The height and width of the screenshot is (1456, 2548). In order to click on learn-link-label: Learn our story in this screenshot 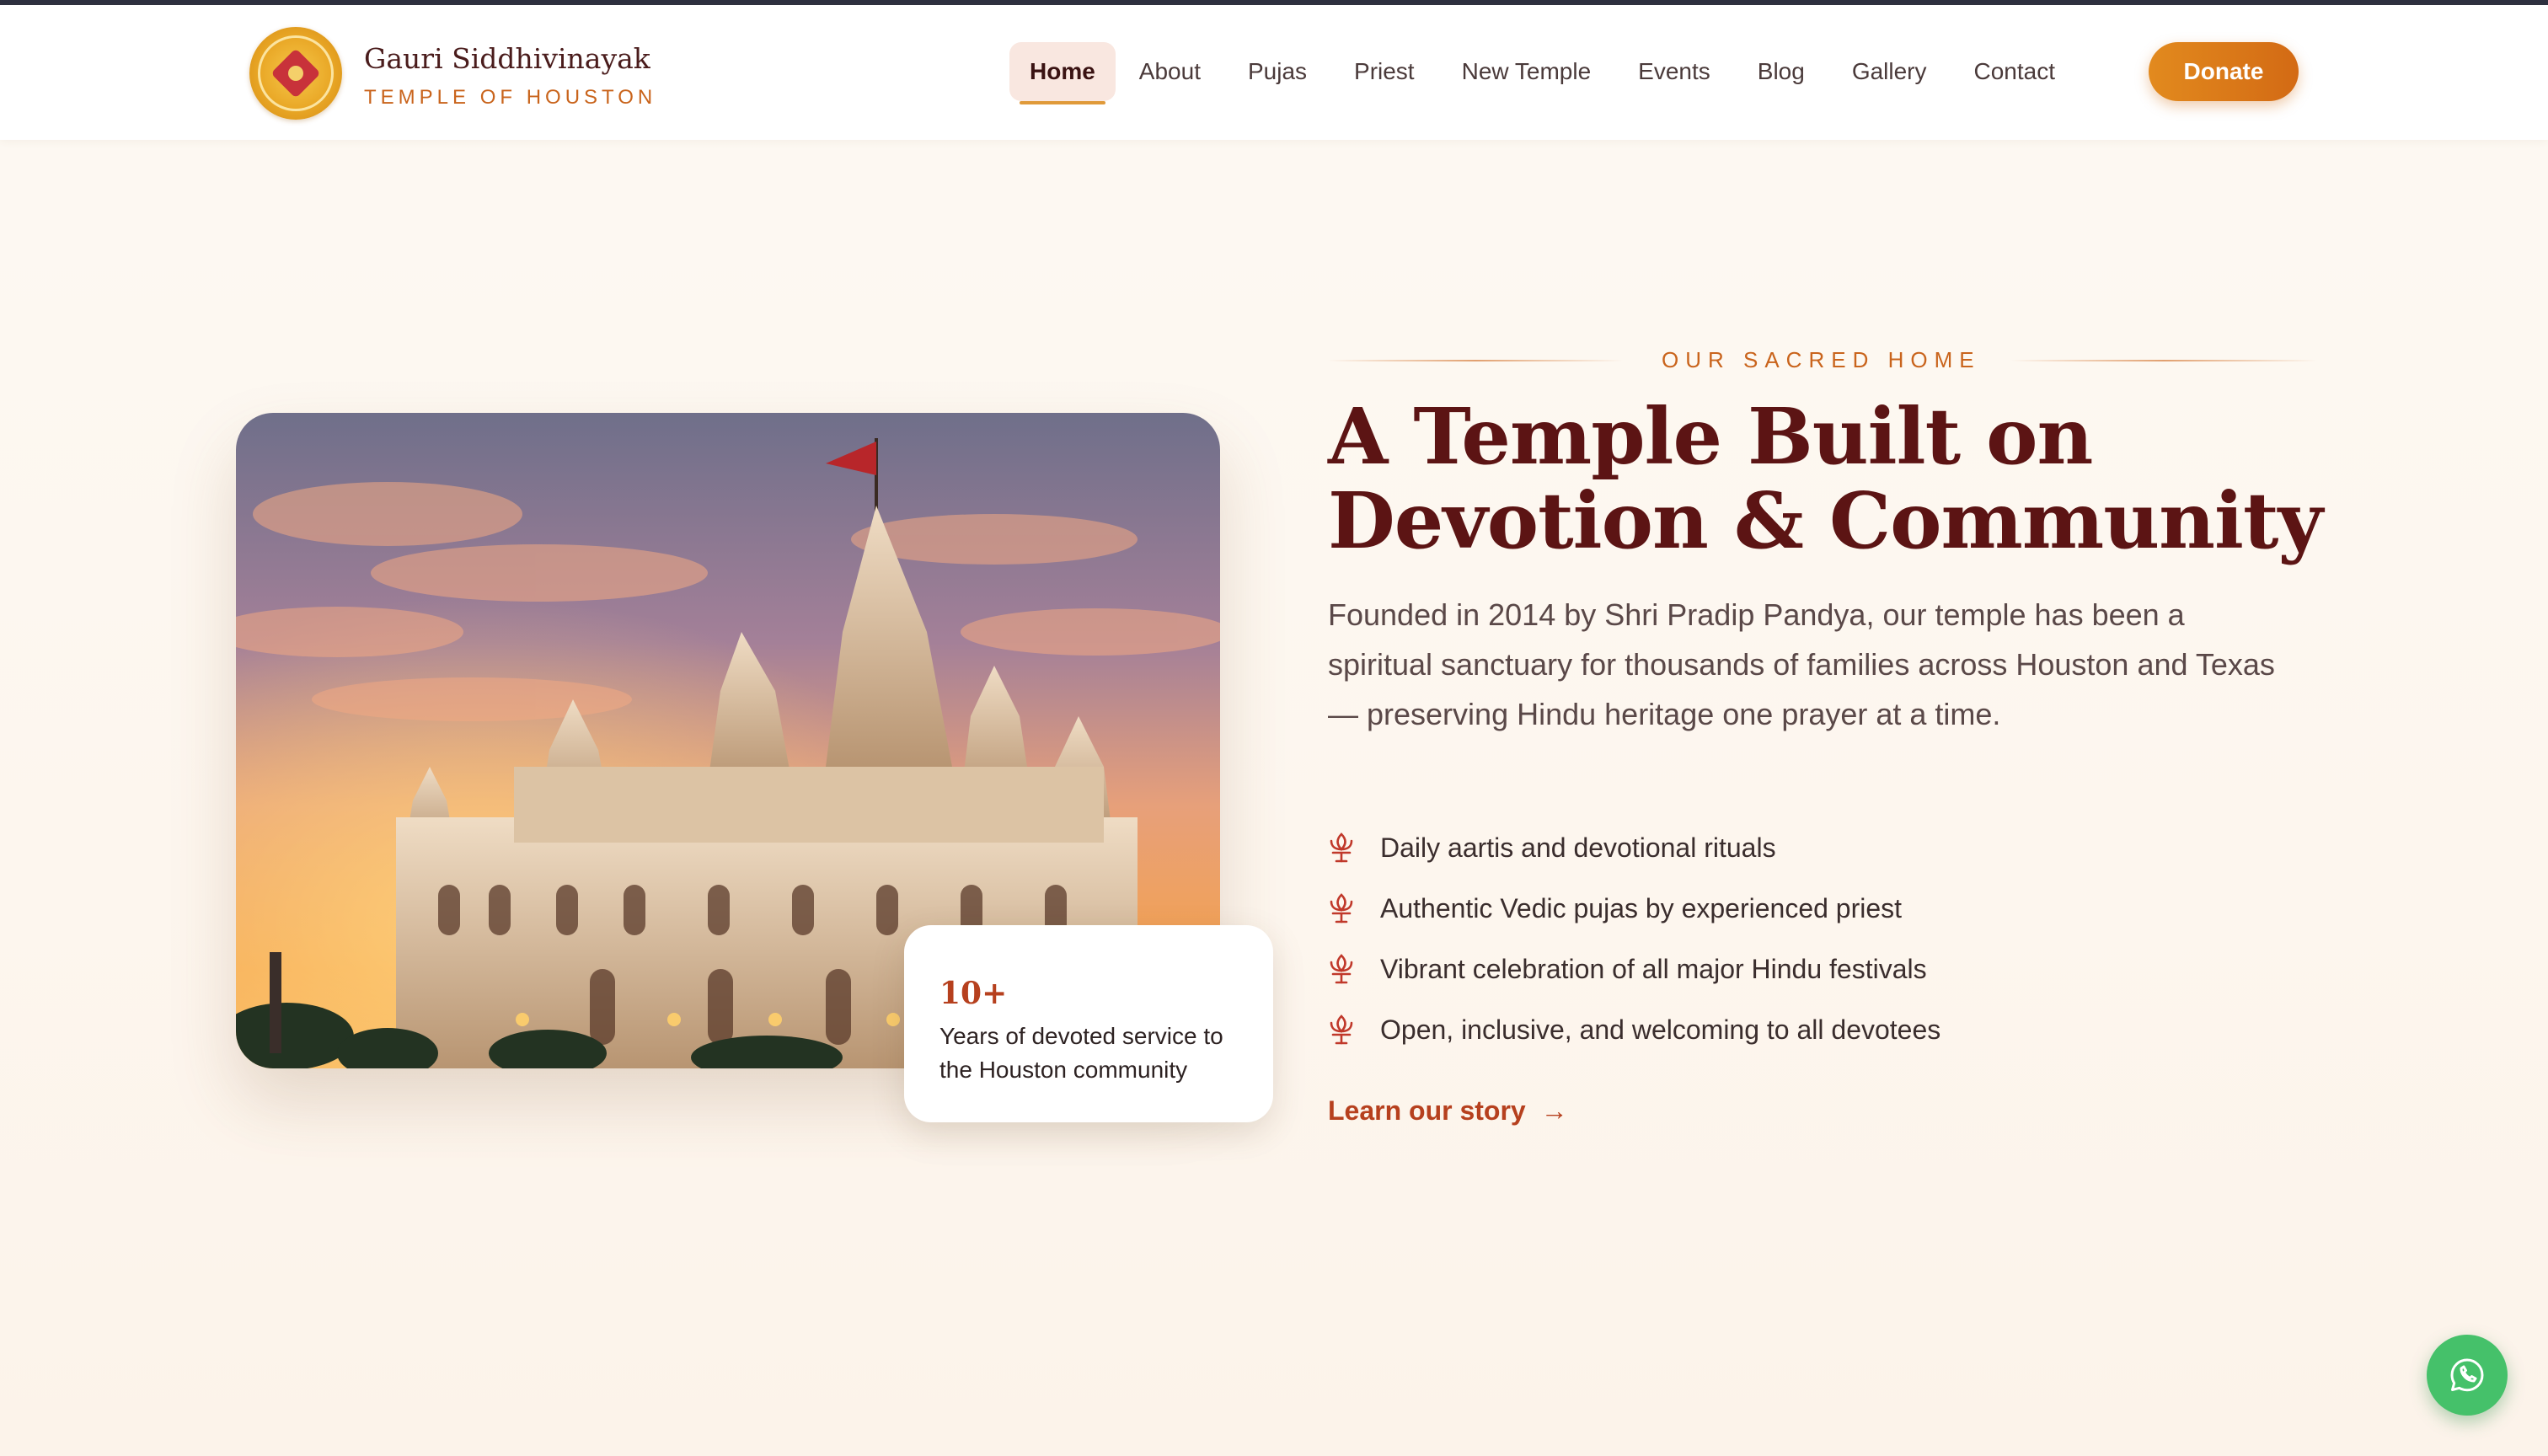, I will do `click(1427, 1110)`.